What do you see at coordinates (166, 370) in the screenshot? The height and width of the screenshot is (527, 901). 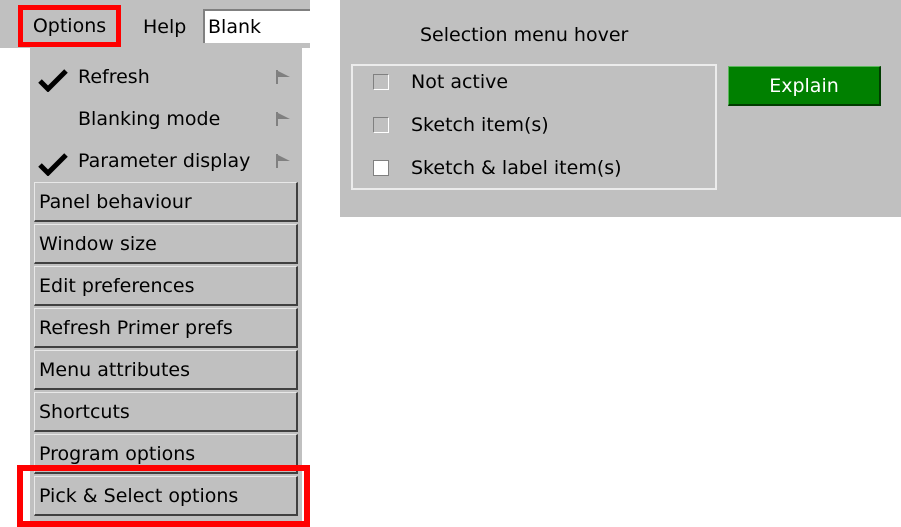 I see `menu-attributes-button: Menu attributes` at bounding box center [166, 370].